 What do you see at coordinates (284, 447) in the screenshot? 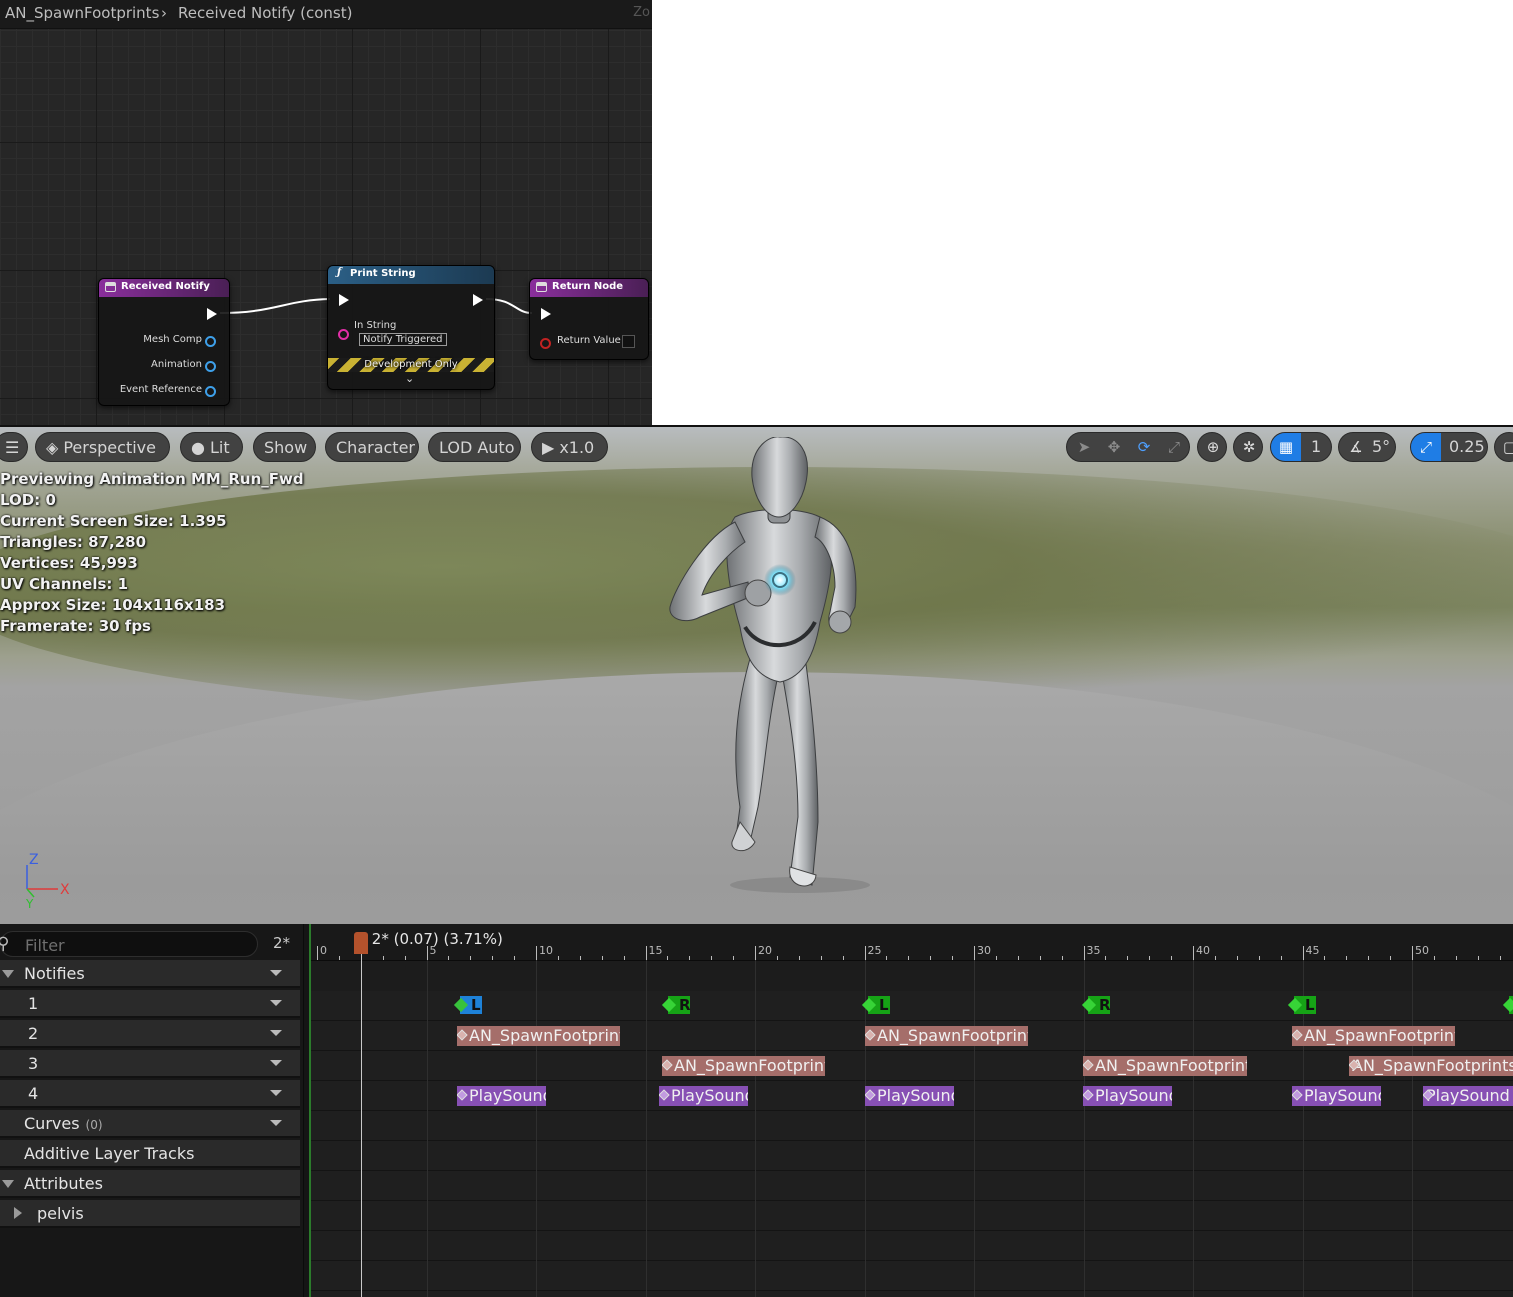
I see `show-button: Show` at bounding box center [284, 447].